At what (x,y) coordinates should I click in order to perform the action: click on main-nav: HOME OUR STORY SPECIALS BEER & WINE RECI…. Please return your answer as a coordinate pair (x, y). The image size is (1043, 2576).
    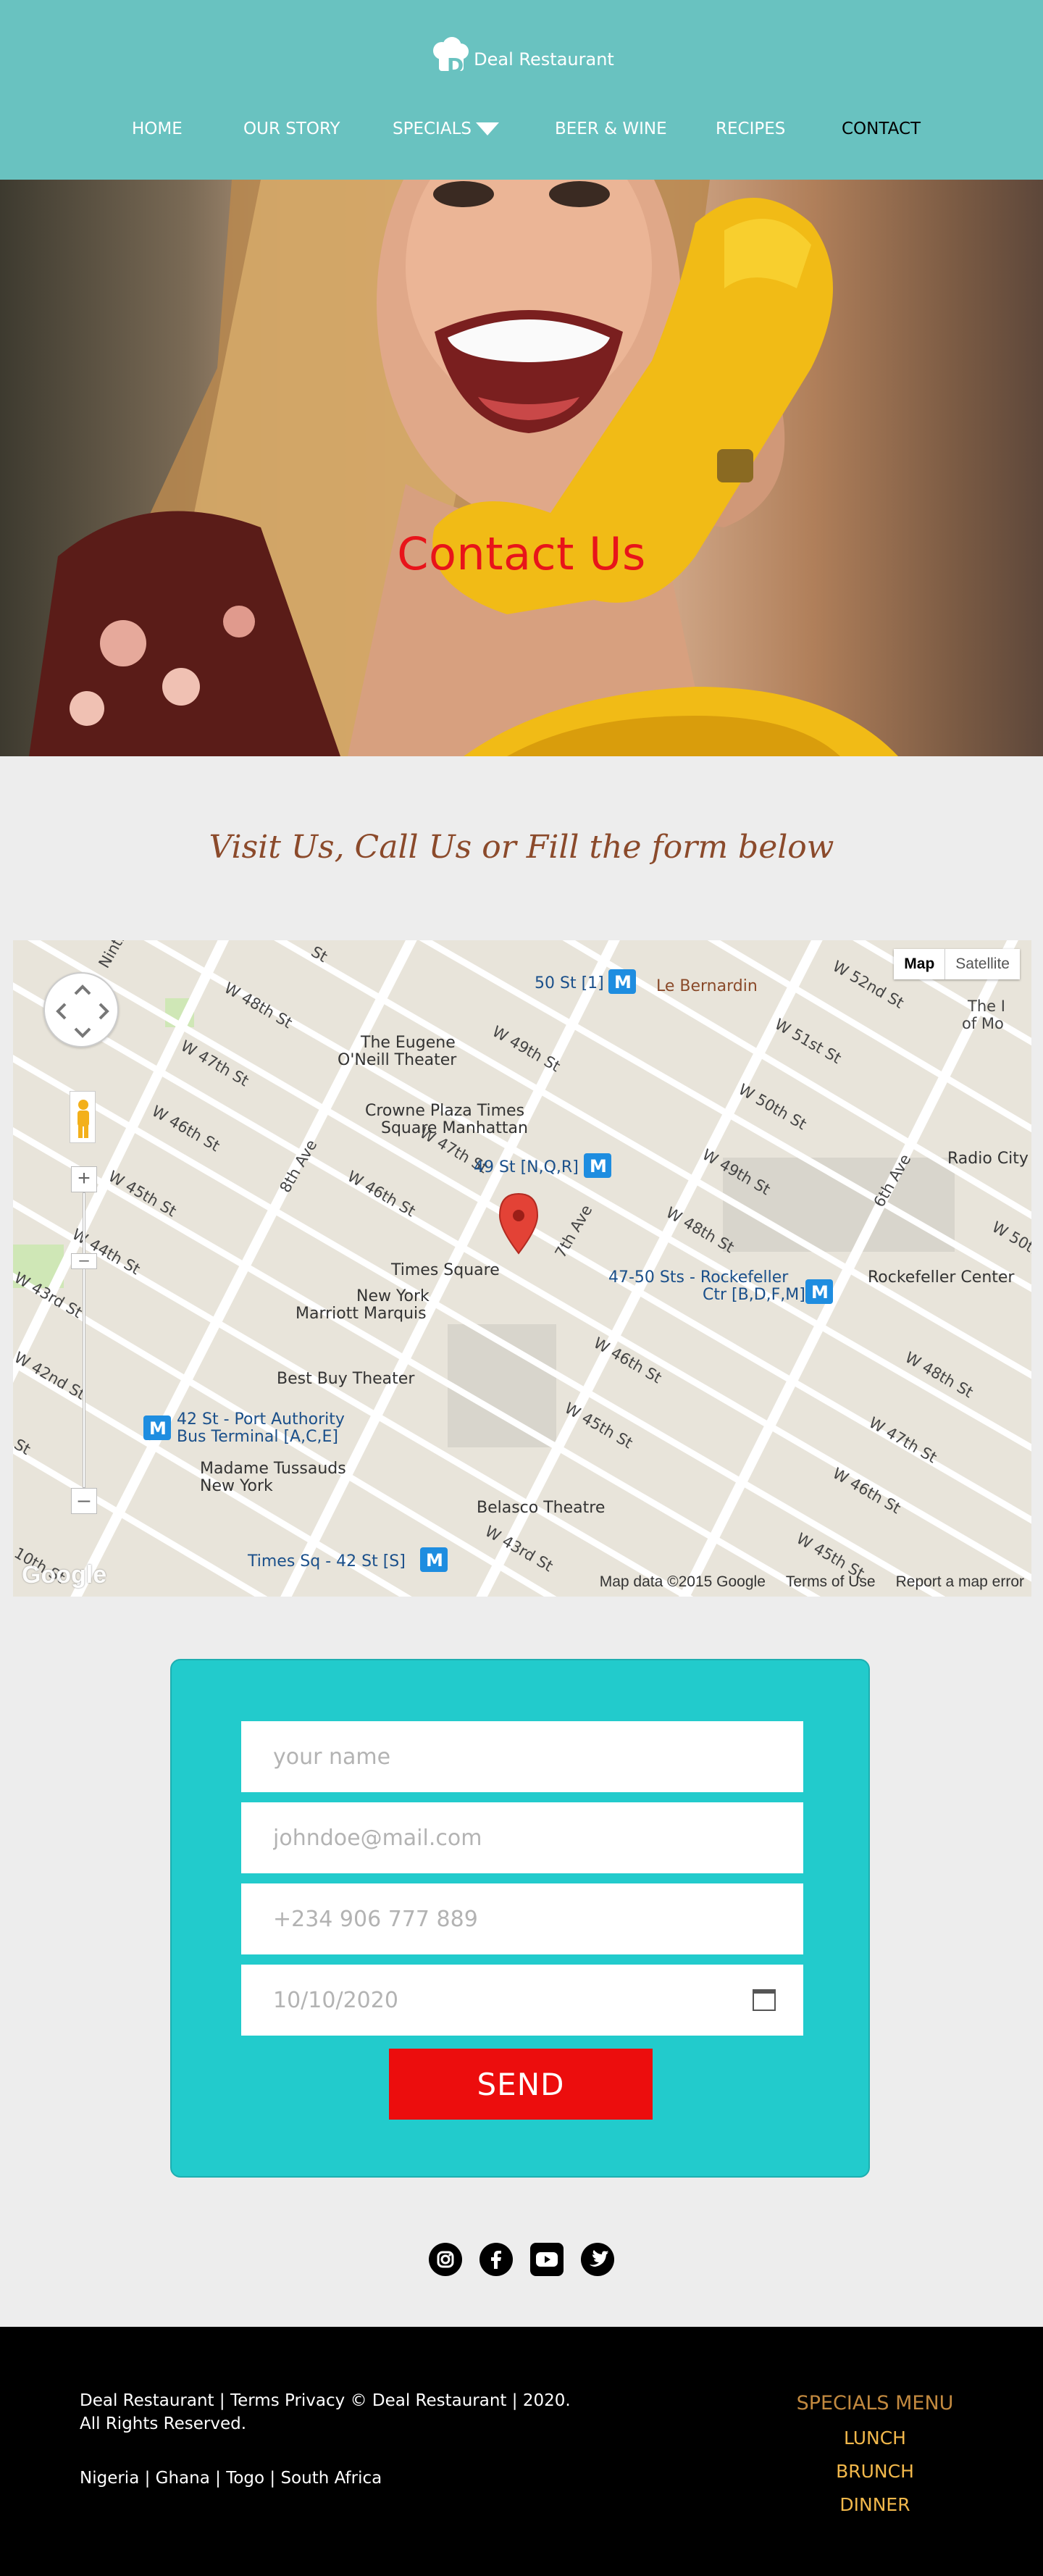
    Looking at the image, I should click on (521, 128).